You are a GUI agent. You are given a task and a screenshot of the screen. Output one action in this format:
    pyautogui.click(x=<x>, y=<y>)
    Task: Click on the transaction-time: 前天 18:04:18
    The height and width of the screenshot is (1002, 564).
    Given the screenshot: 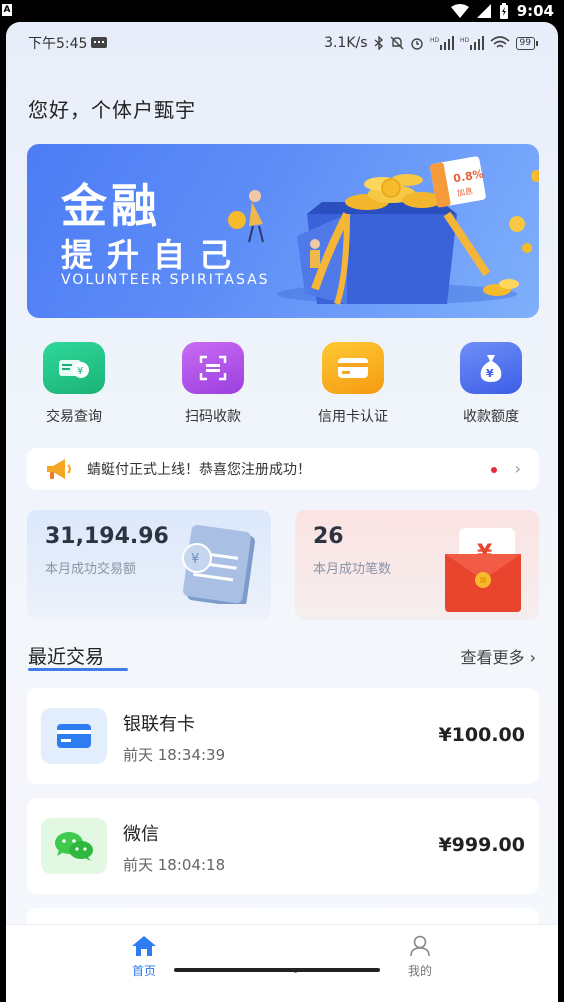 What is the action you would take?
    pyautogui.click(x=174, y=865)
    